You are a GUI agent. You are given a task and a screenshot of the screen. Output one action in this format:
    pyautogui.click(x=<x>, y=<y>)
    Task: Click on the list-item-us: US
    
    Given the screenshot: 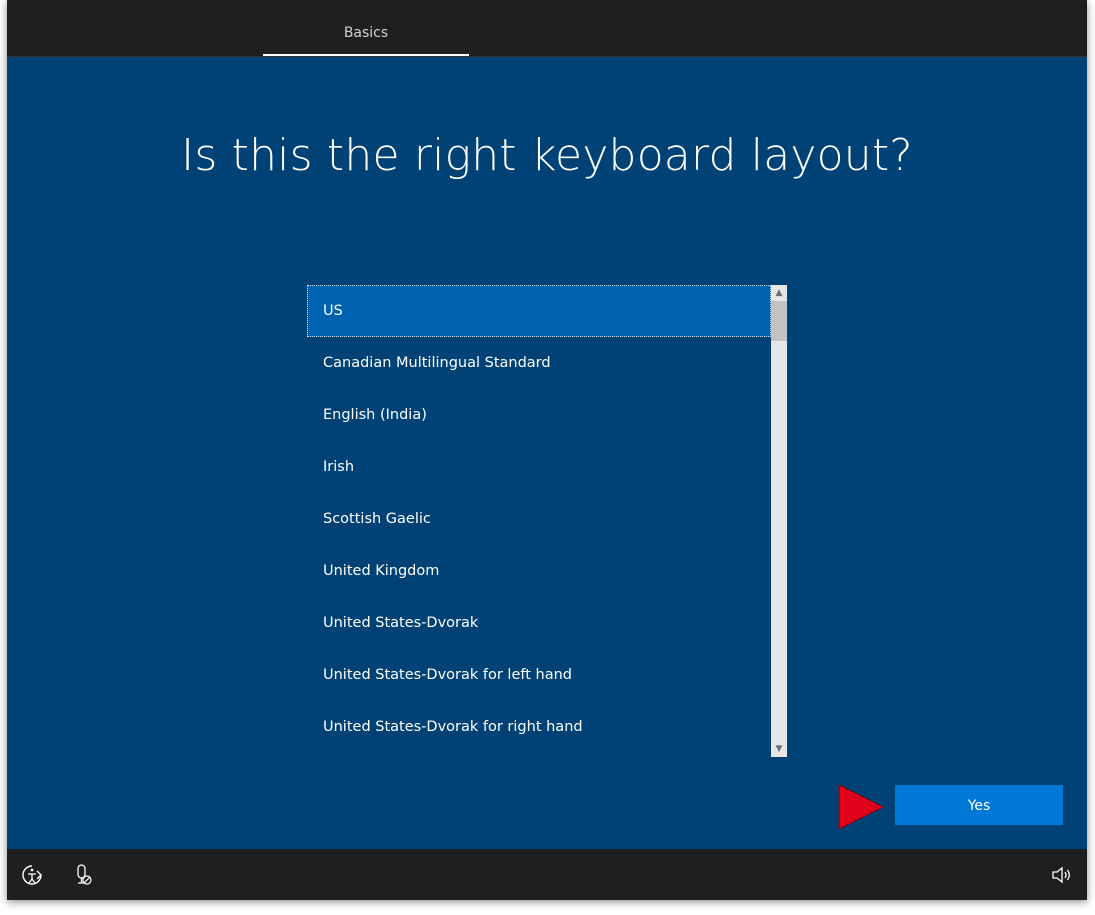 What is the action you would take?
    pyautogui.click(x=539, y=311)
    